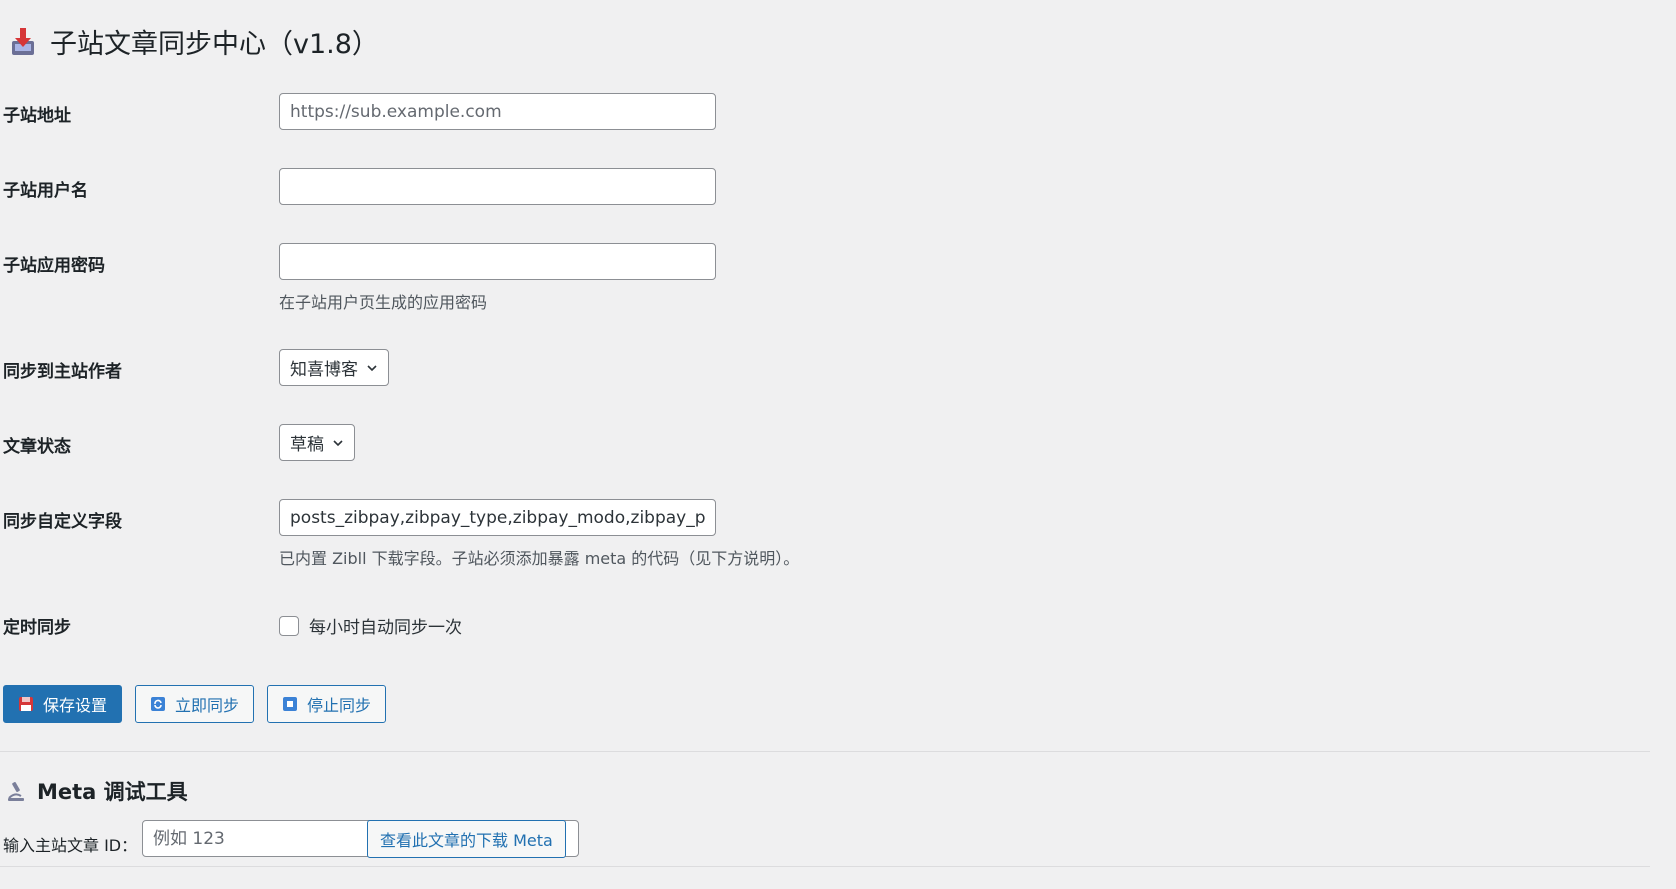  I want to click on sync-now-button-label: 立即同步, so click(207, 705).